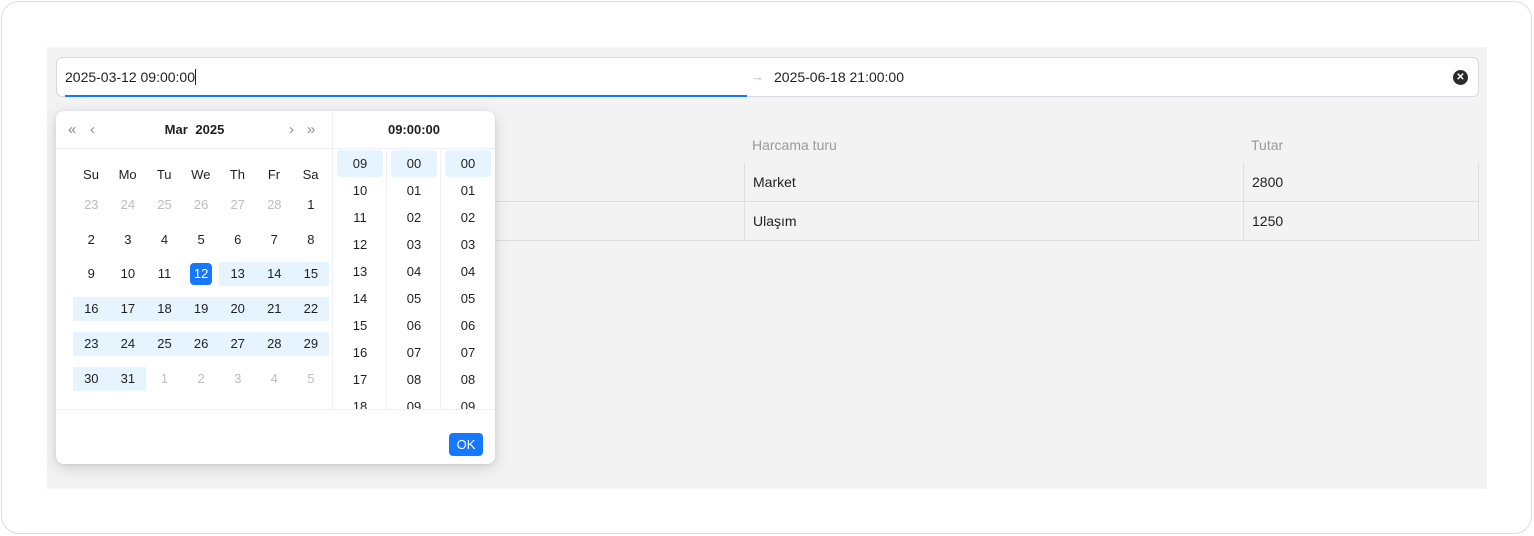 The width and height of the screenshot is (1534, 536). Describe the element at coordinates (360, 271) in the screenshot. I see `hour-option: 13` at that location.